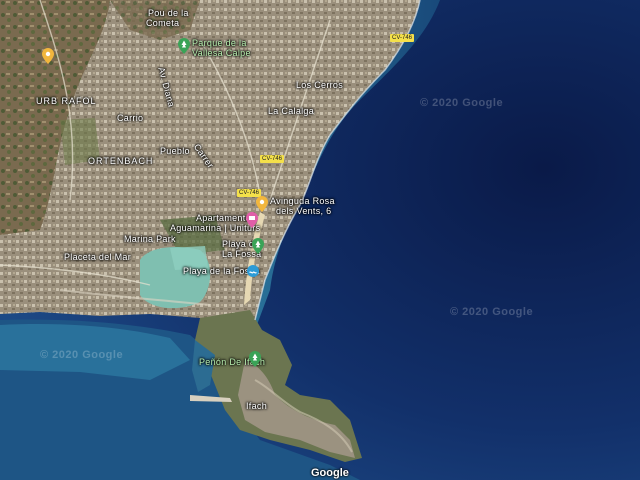 Image resolution: width=640 pixels, height=480 pixels. I want to click on place-label: Ifach, so click(256, 406).